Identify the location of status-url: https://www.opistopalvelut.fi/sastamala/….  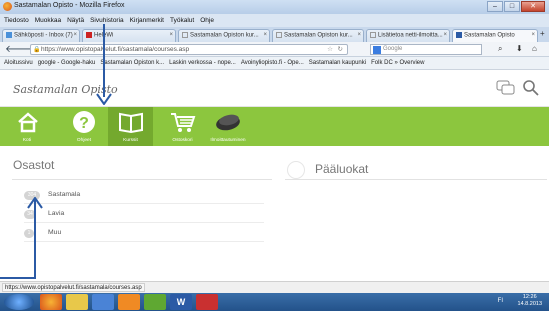
(73, 287).